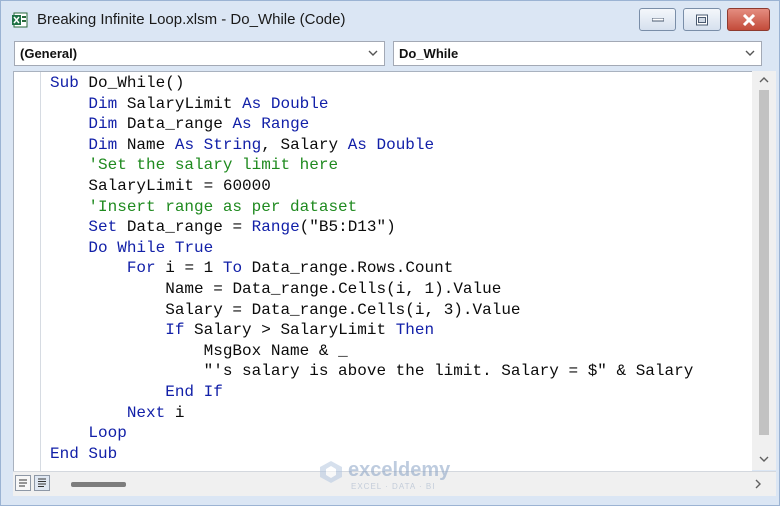  What do you see at coordinates (49, 53) in the screenshot?
I see `object-dropdown-value: (General)` at bounding box center [49, 53].